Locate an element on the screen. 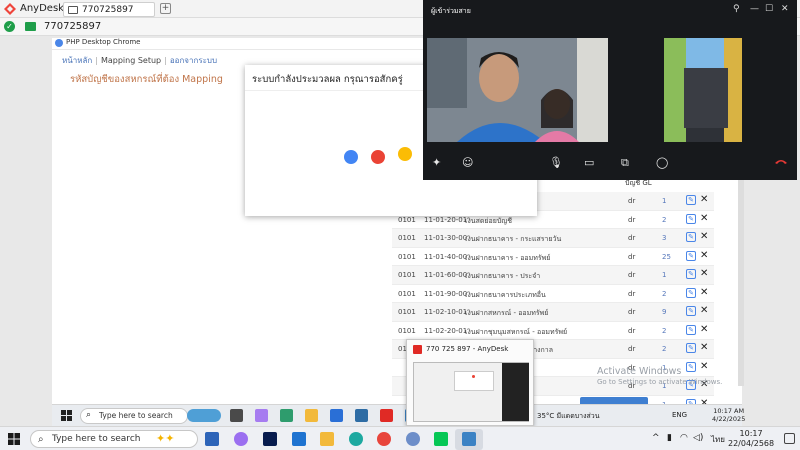 This screenshot has height=450, width=800. cell-account-name: เงินฝากชุมนุมสหกรณ์ - ออมทรัพย์ is located at coordinates (516, 331).